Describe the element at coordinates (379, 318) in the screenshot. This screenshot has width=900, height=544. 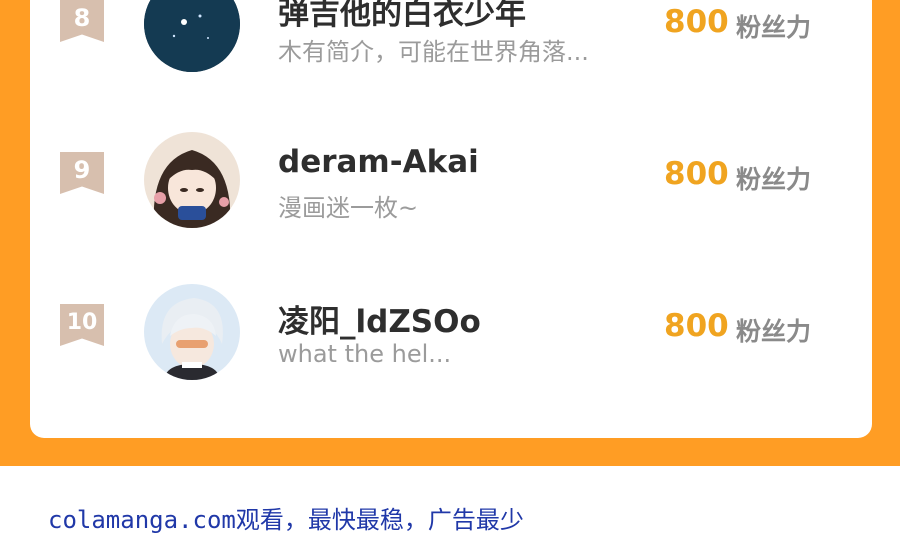
I see `user-name: 凌阳_ldZSOo` at that location.